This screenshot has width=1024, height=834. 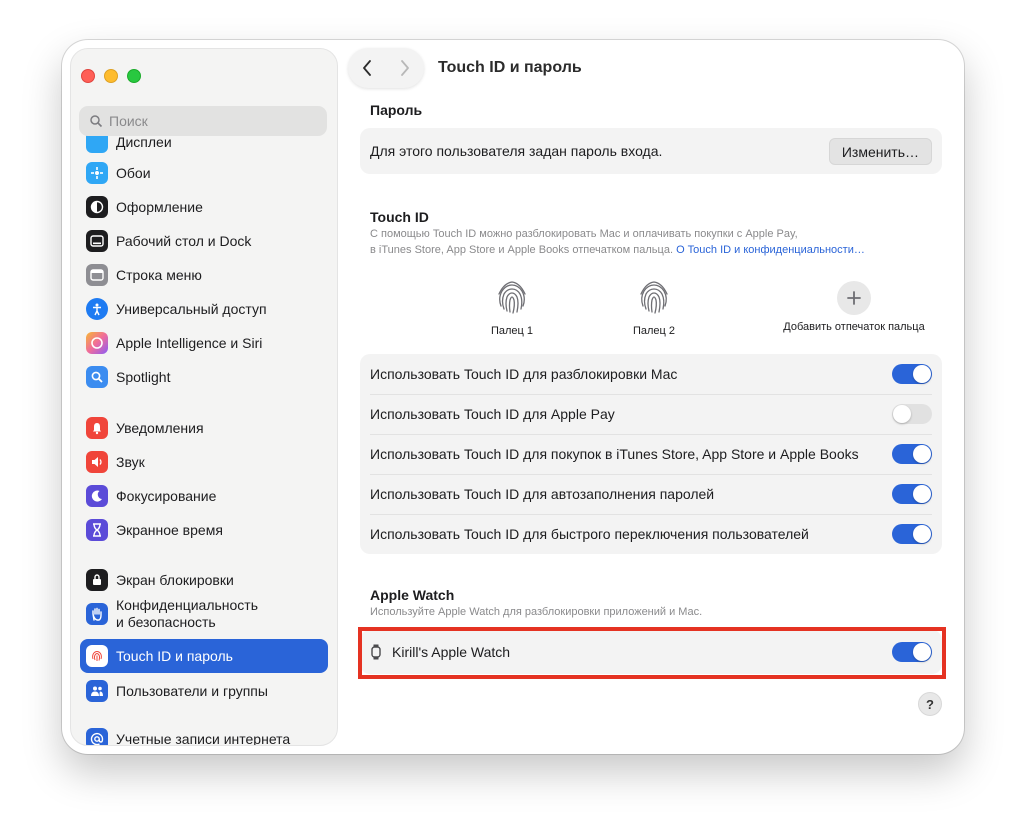 What do you see at coordinates (204, 173) in the screenshot?
I see `sidebar-item-wallpaper: Обои` at bounding box center [204, 173].